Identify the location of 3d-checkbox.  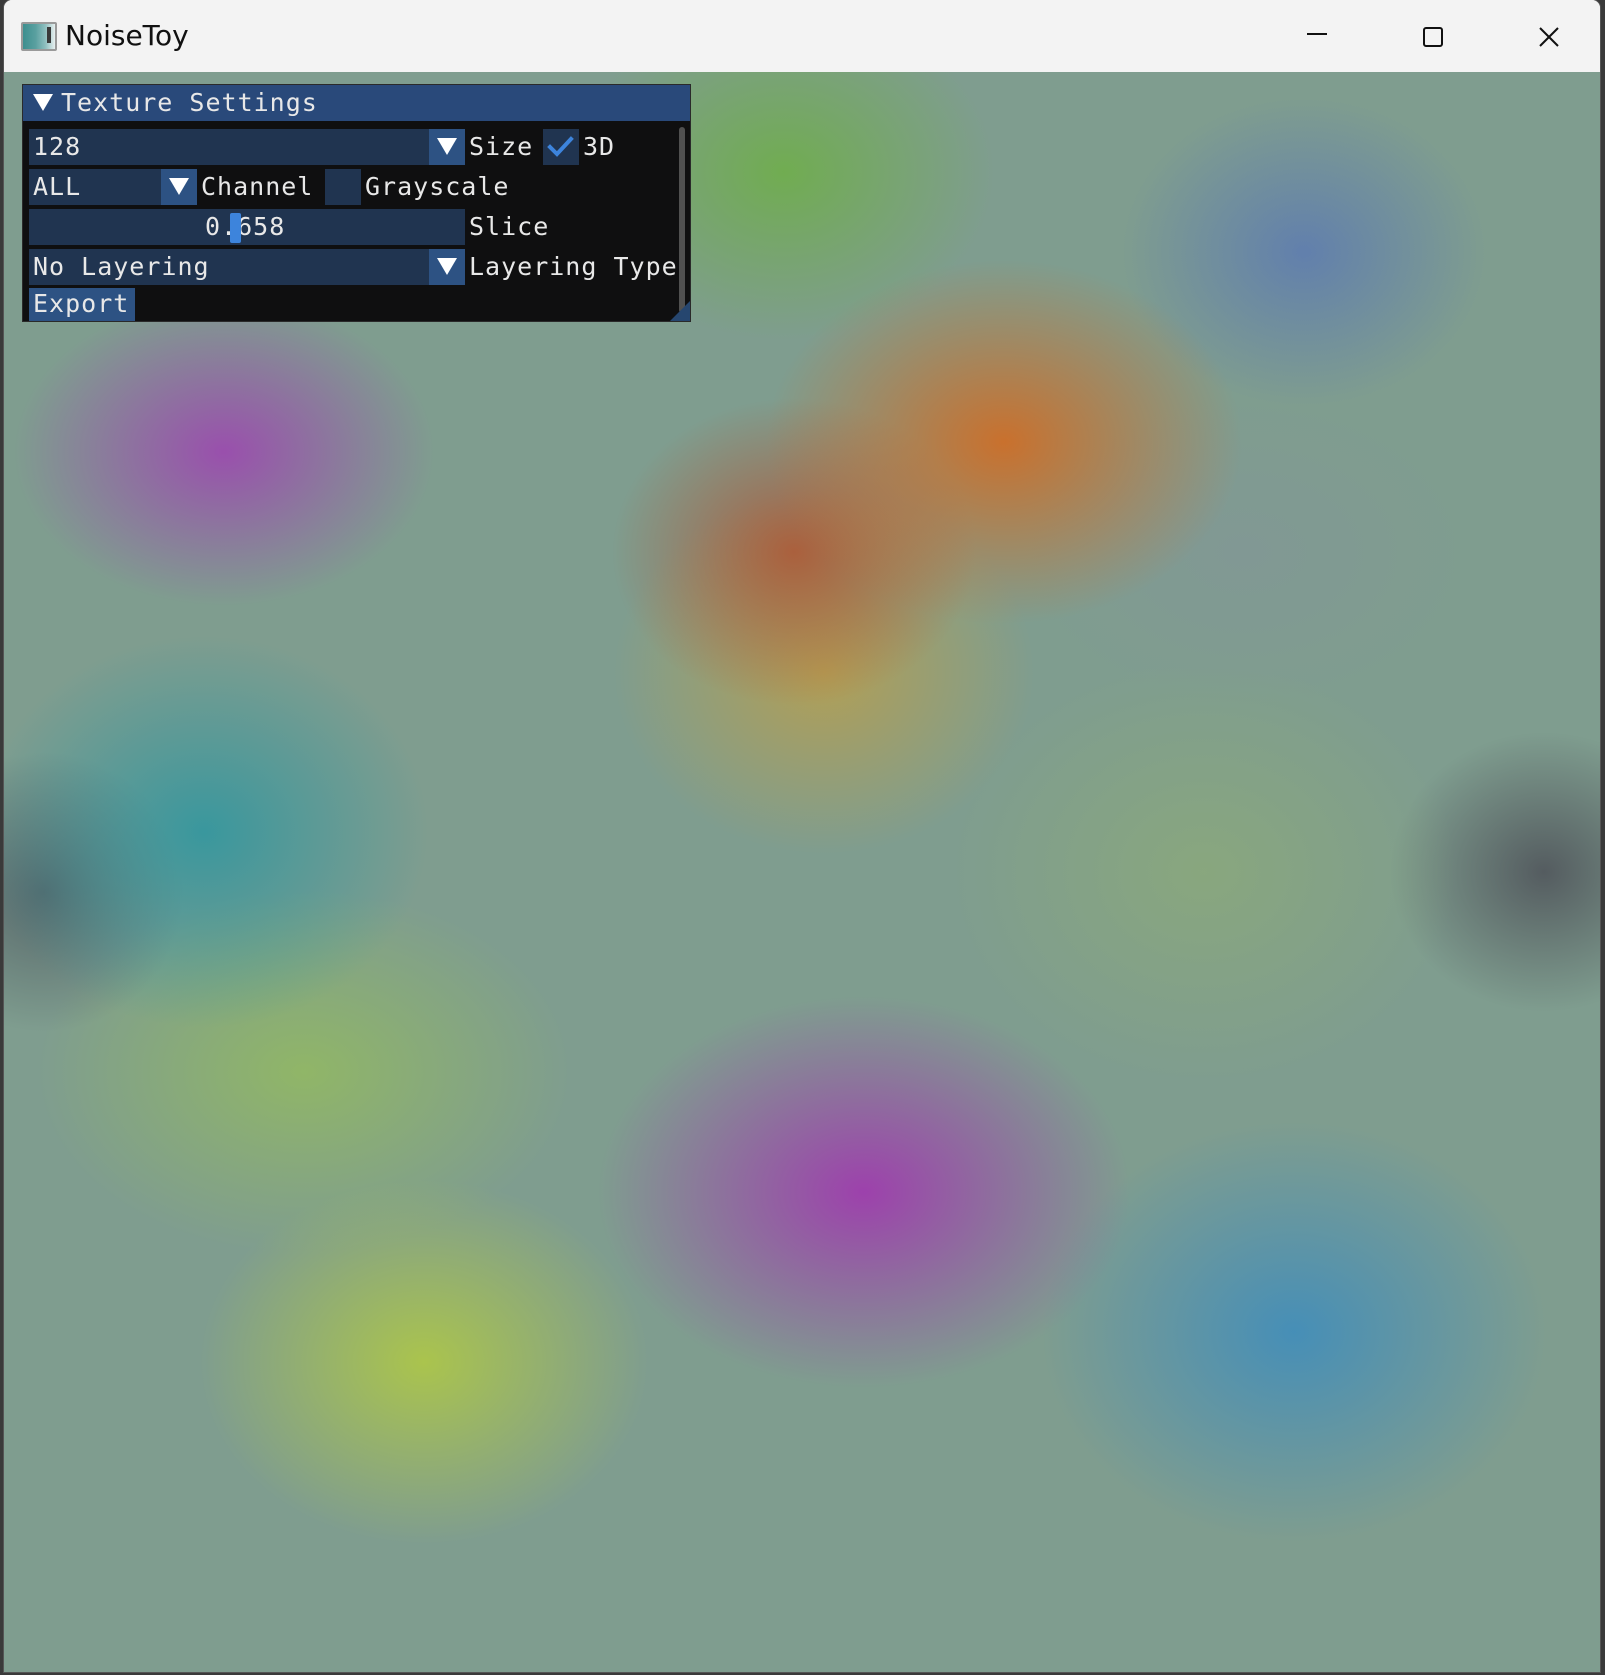
(561, 147).